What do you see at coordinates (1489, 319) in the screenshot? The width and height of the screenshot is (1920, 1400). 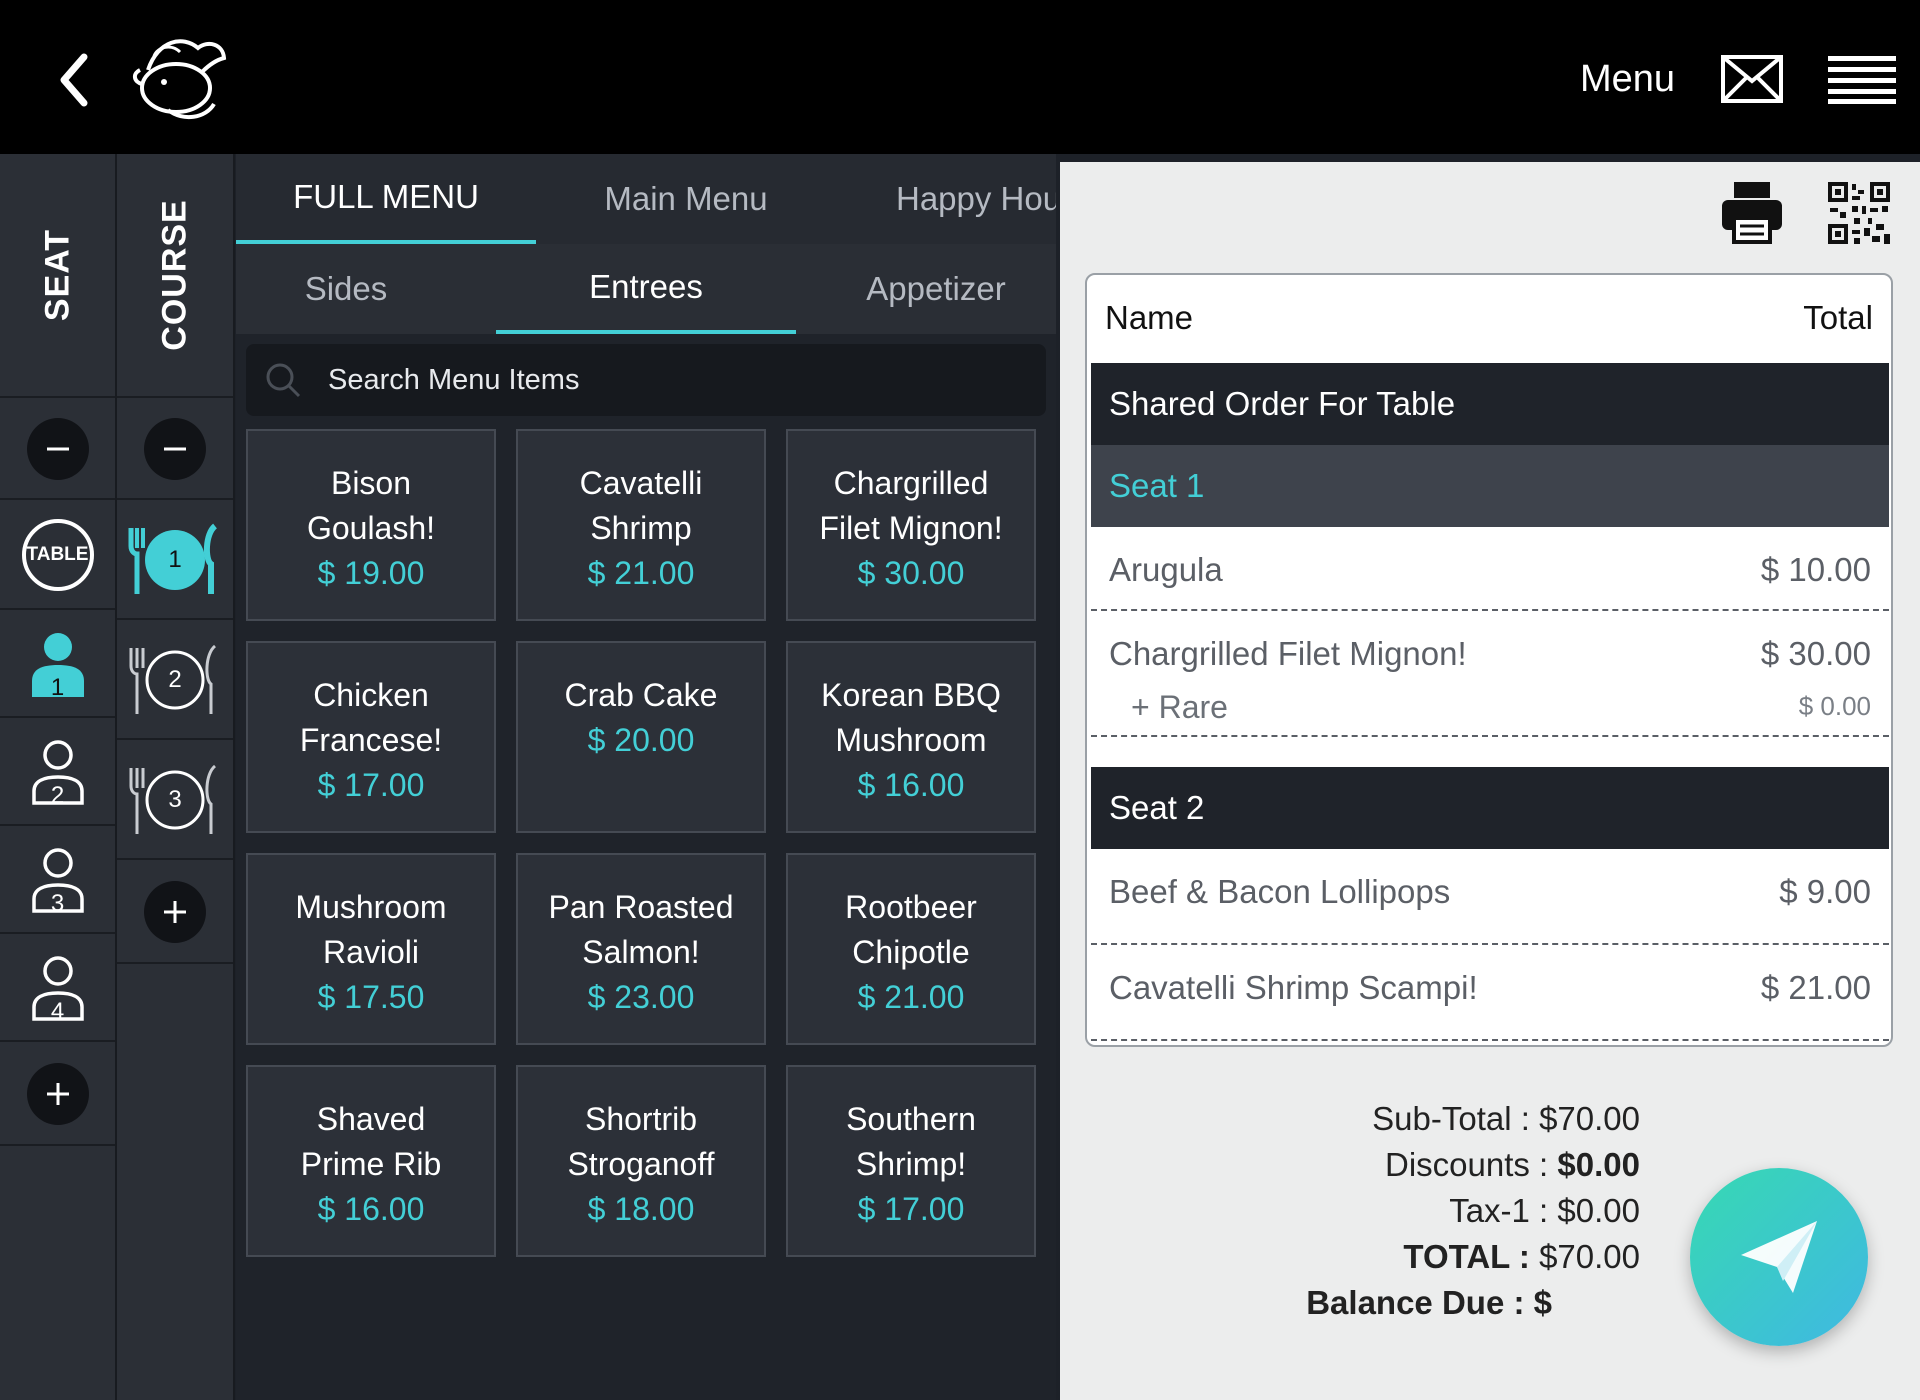 I see `order-header: Name Total` at bounding box center [1489, 319].